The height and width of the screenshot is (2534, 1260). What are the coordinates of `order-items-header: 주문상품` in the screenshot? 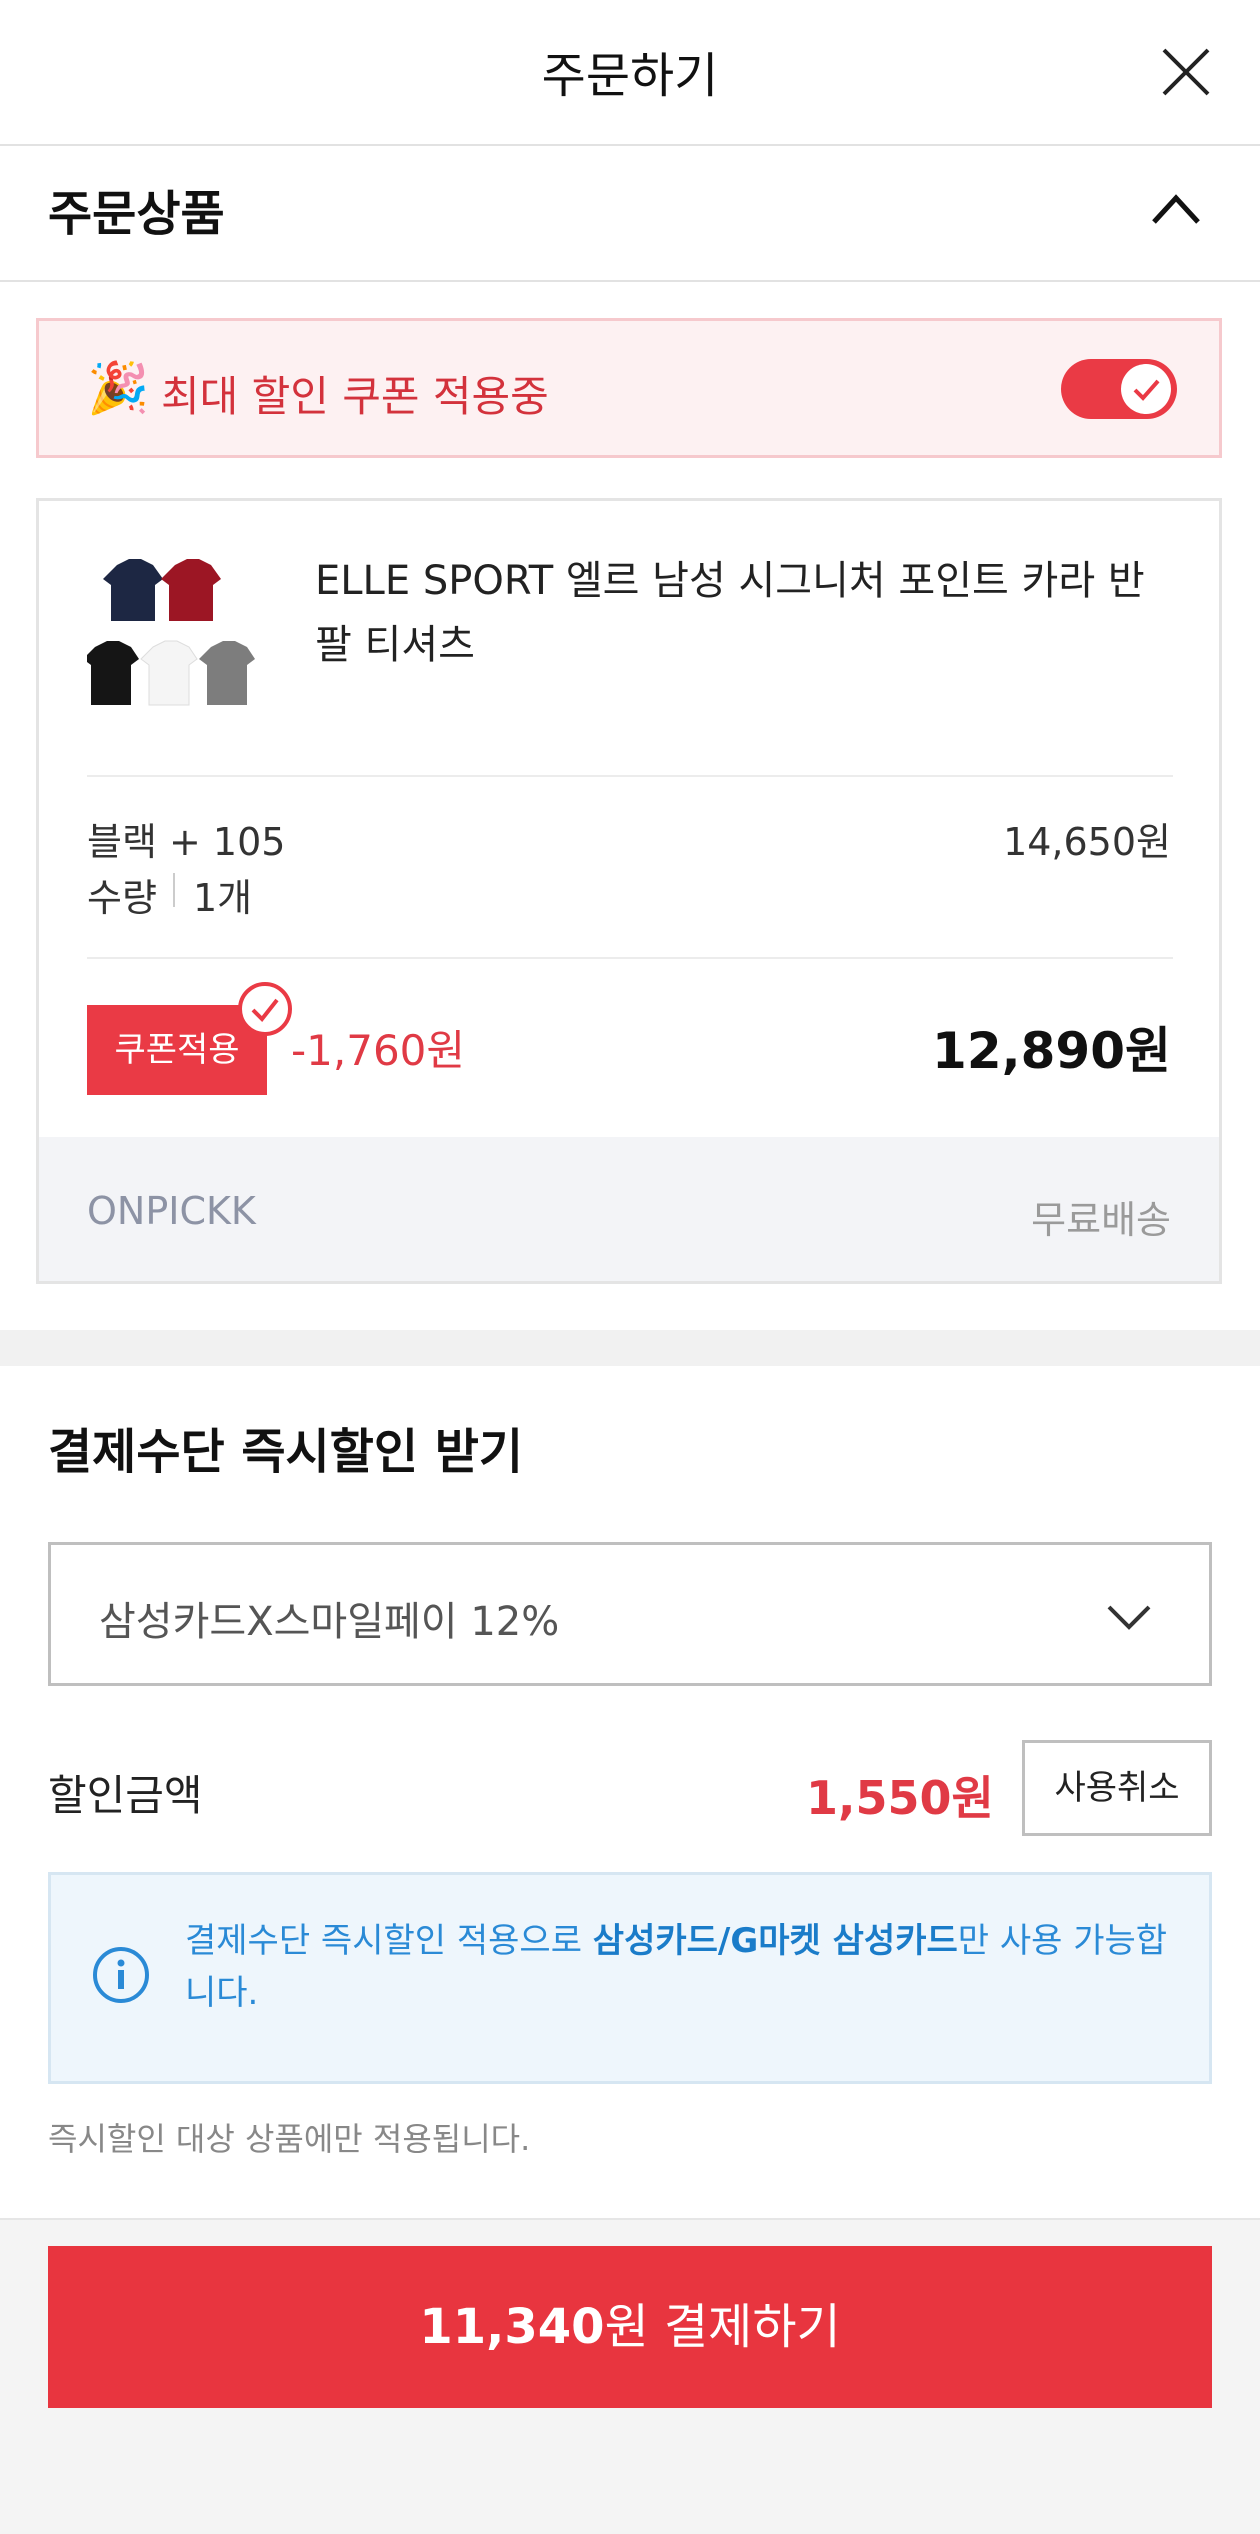 It's located at (630, 214).